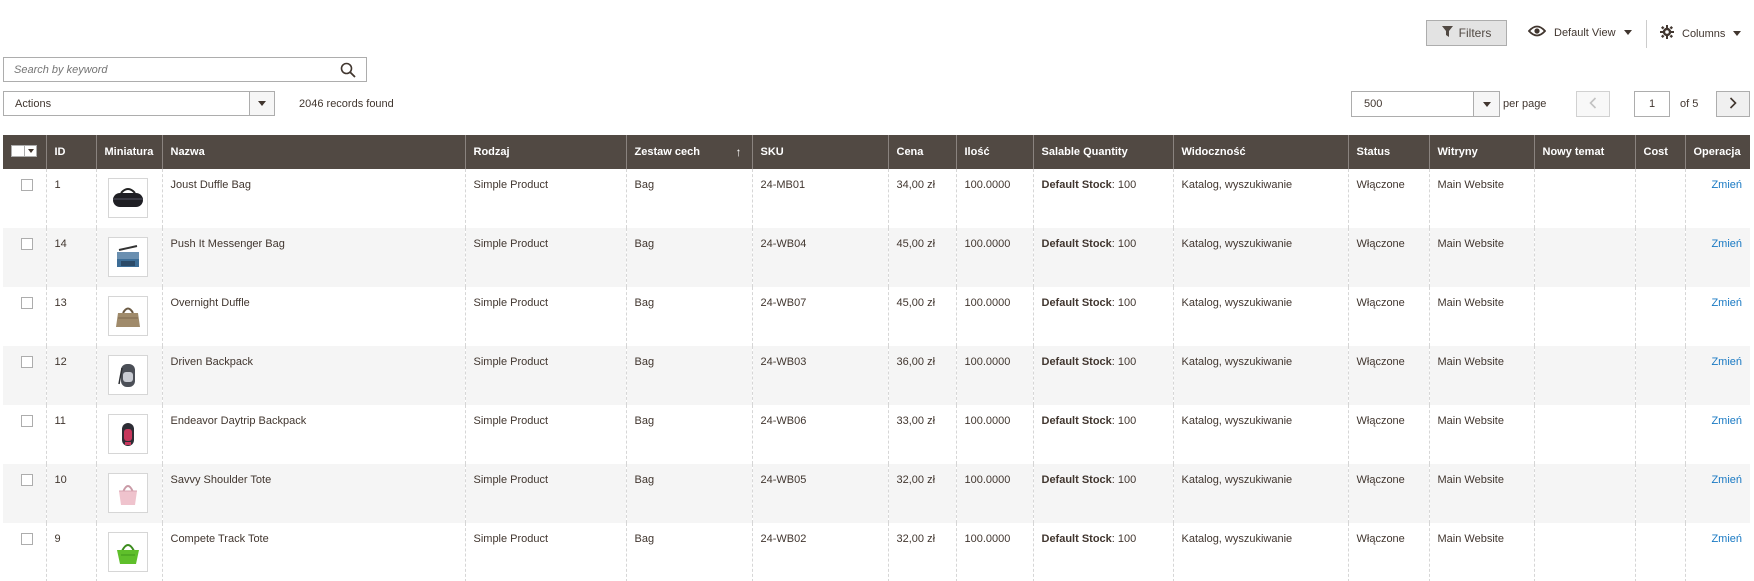  I want to click on filters-button: Filters, so click(1466, 33).